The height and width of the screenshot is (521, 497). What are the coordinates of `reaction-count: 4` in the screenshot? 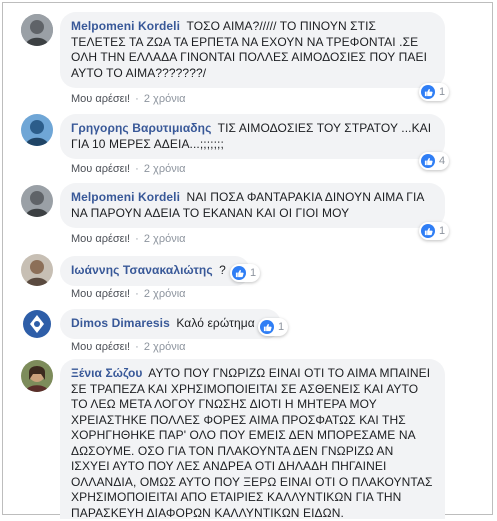 It's located at (434, 161).